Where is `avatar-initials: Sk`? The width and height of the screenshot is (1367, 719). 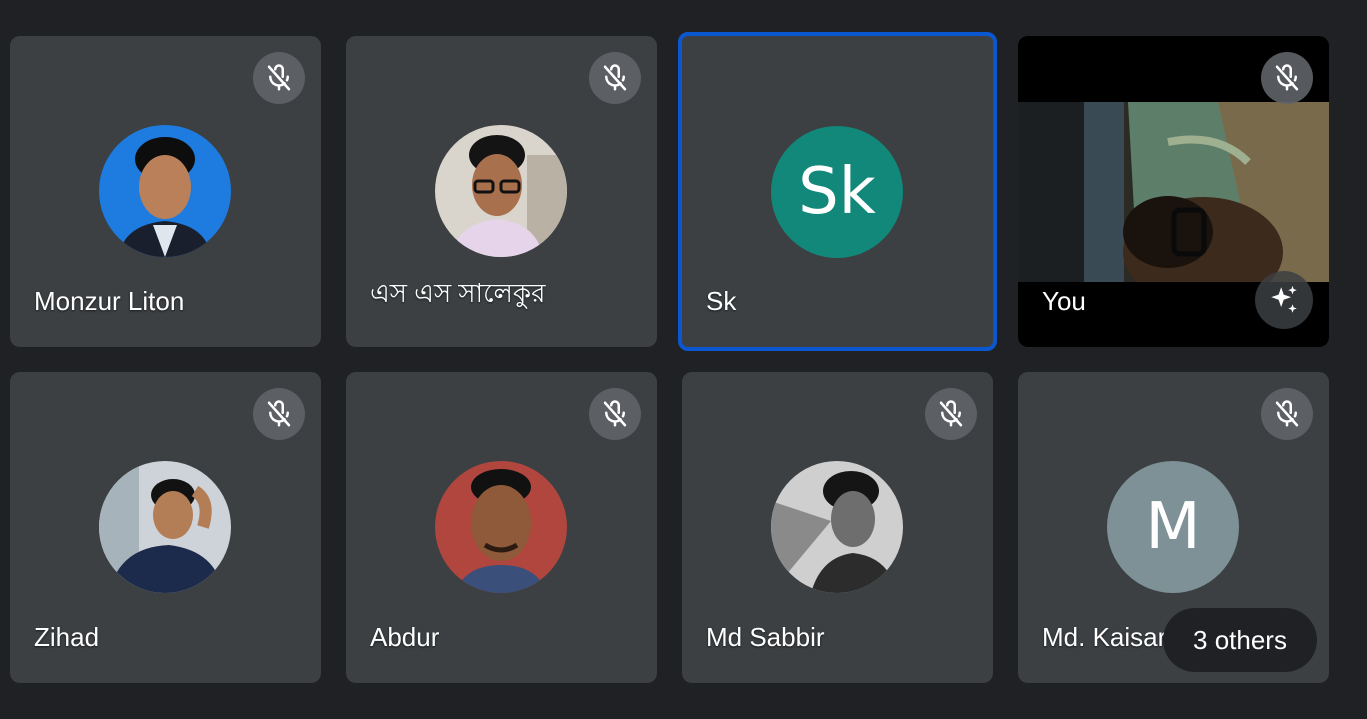 avatar-initials: Sk is located at coordinates (837, 192).